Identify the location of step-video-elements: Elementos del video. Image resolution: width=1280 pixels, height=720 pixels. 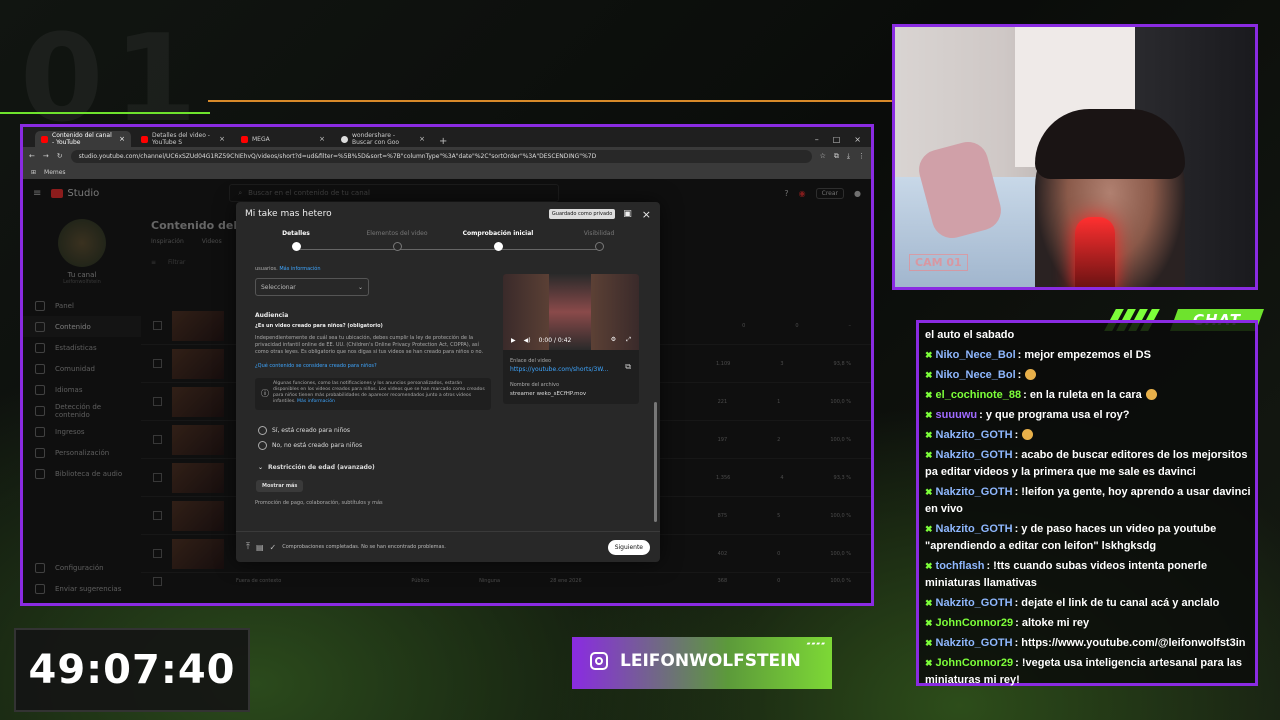
(397, 240).